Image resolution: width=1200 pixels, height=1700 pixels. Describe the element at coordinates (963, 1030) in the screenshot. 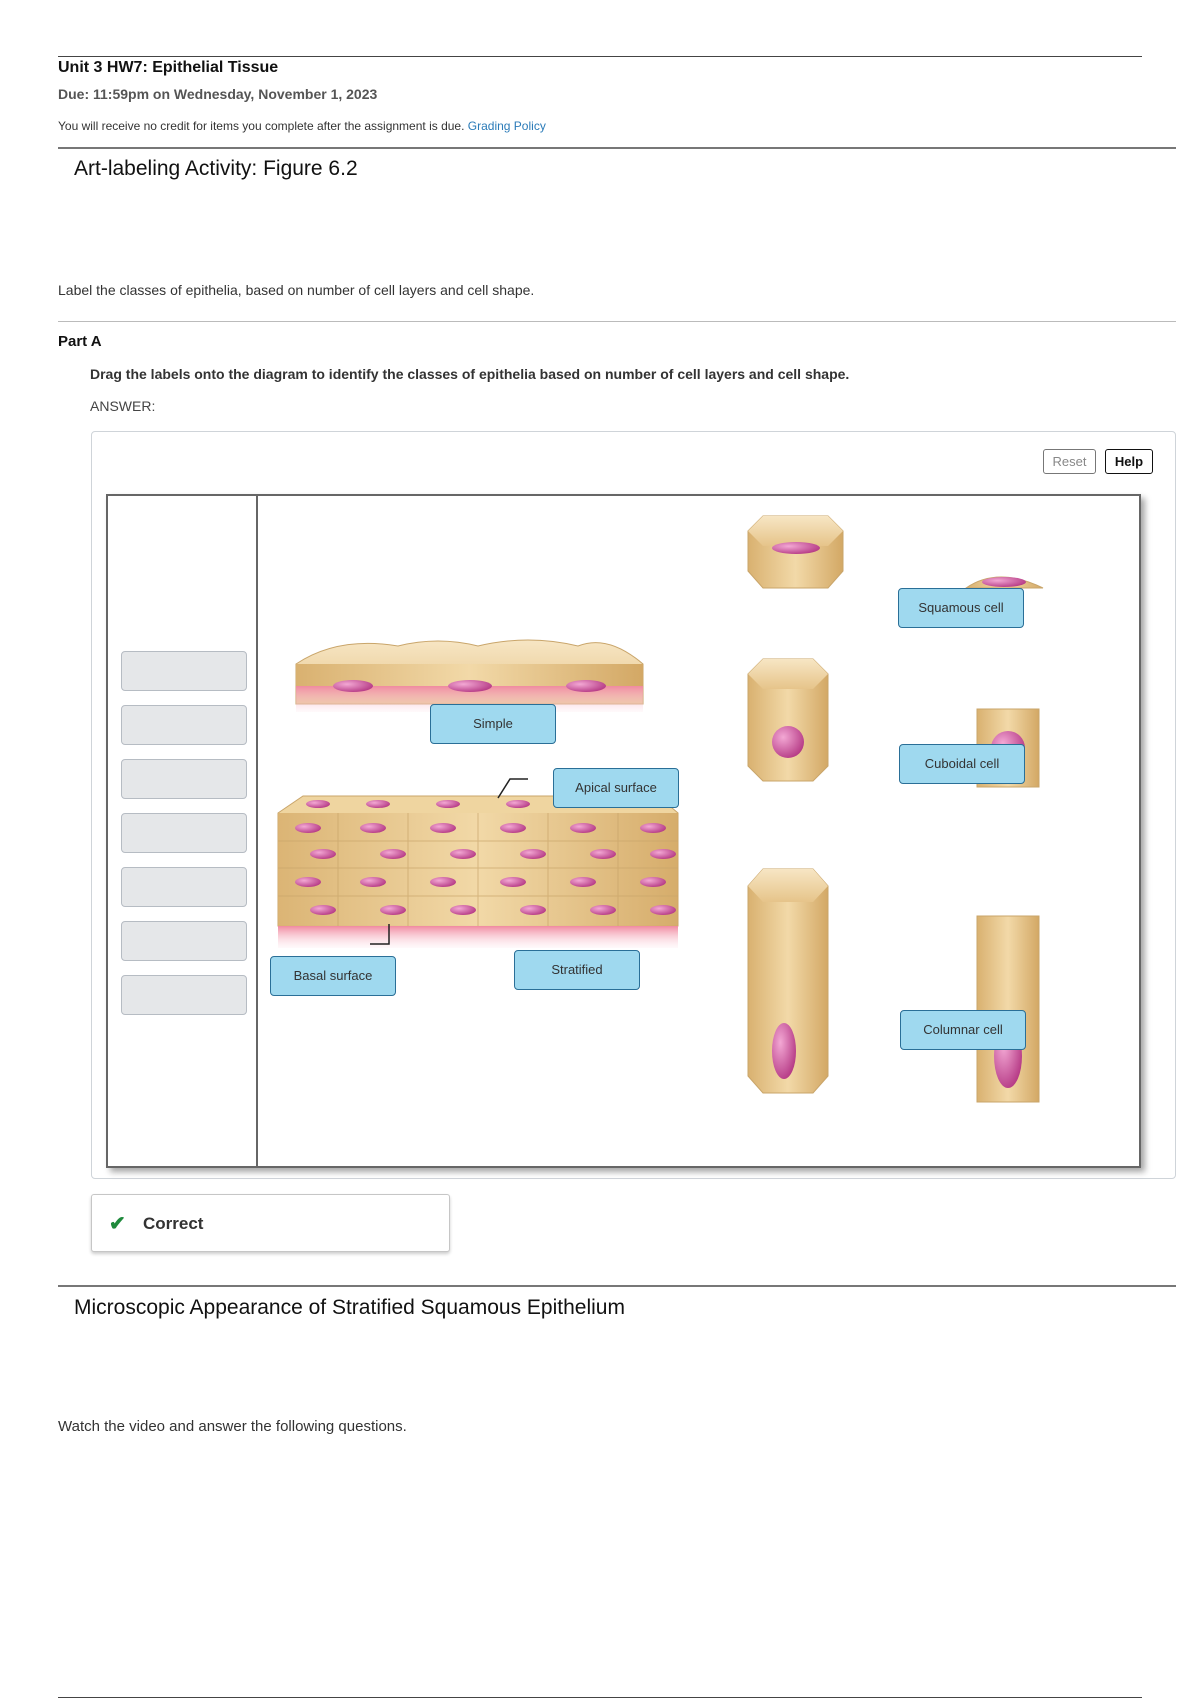

I see `columnar-cell-label: Columnar cell` at that location.